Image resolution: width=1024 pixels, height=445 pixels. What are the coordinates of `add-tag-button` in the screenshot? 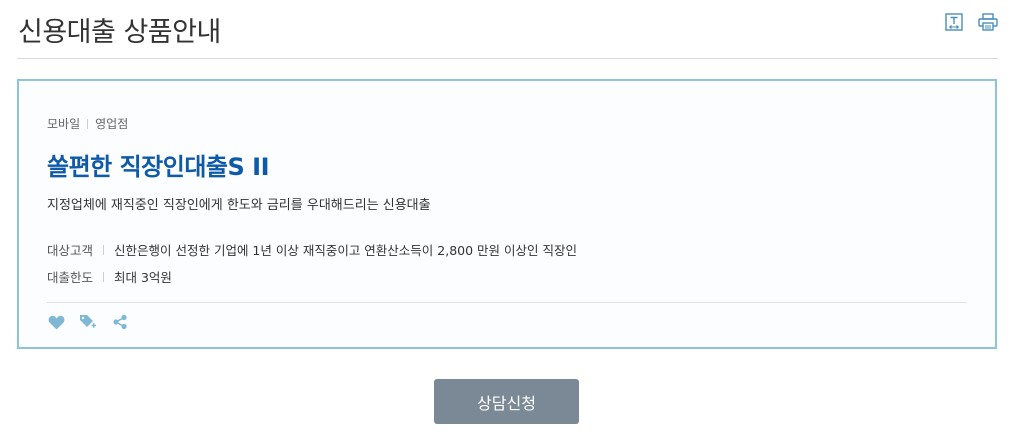 It's located at (88, 324).